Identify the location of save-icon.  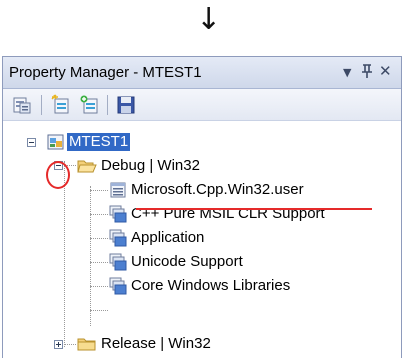
(126, 105).